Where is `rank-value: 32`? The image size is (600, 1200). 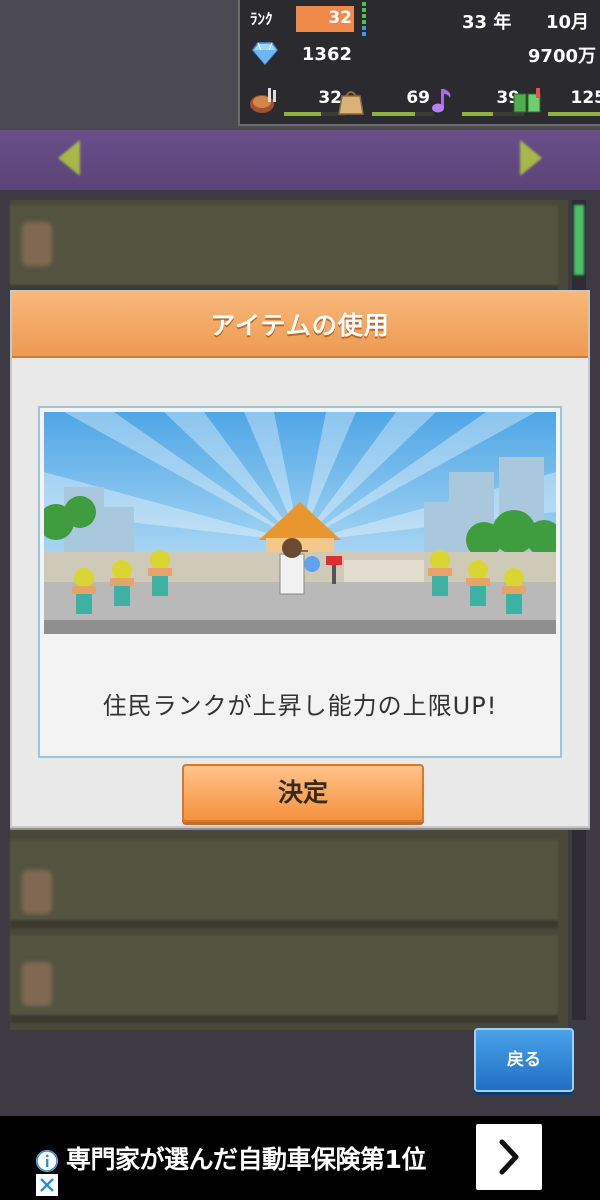
rank-value: 32 is located at coordinates (340, 18).